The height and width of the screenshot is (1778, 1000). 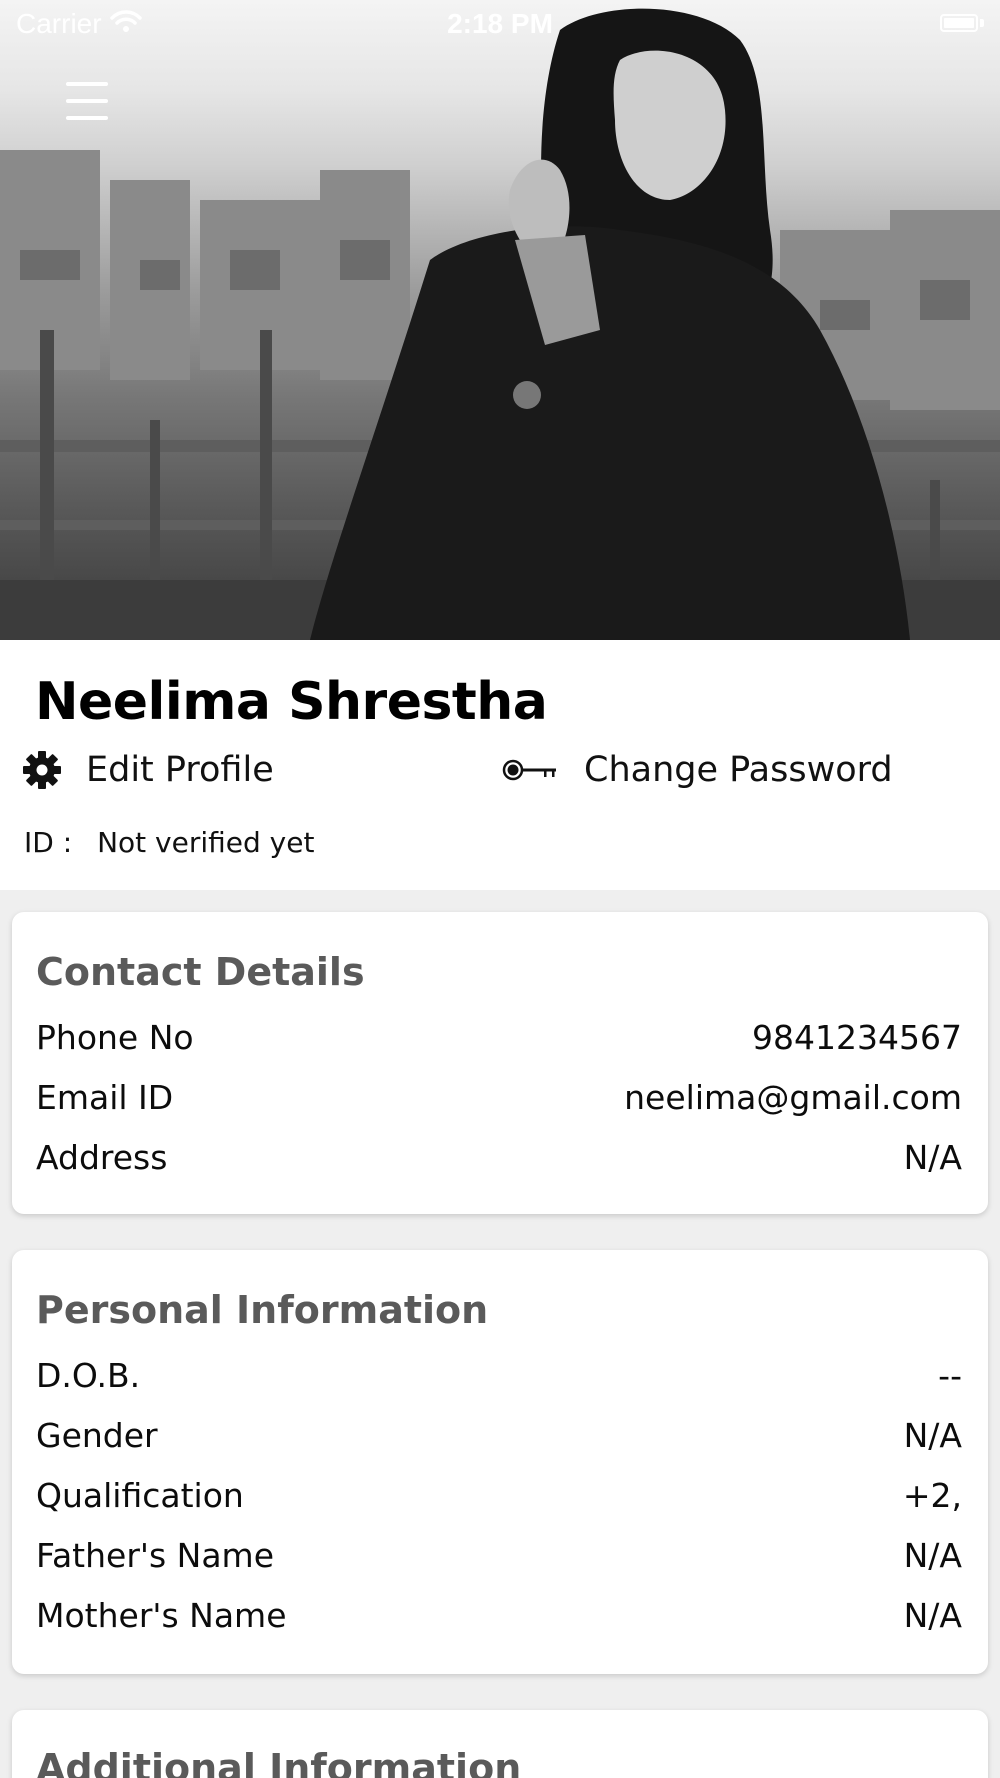 I want to click on personal-row-qualification: Qualification +2,, so click(x=499, y=1495).